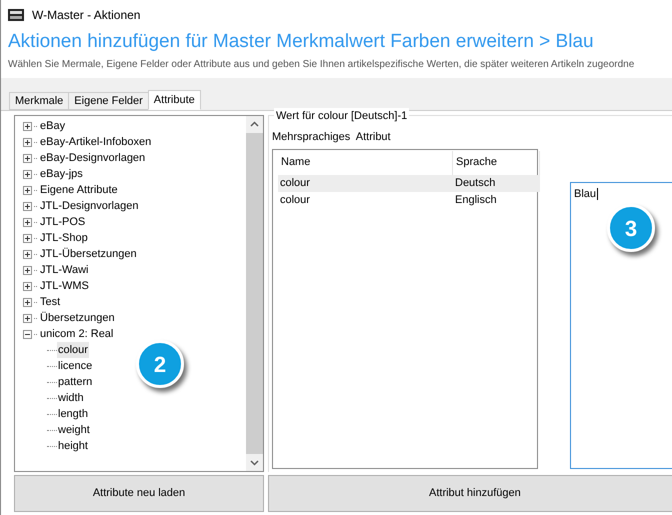 This screenshot has width=672, height=515. Describe the element at coordinates (321, 65) in the screenshot. I see `page-description: Wählen Sie Mermale, Eigene Felder oder Attribute aus und geben Sie Ihnen artikelspezifische Werten, die später weiteren Artikeln zugeordne` at that location.